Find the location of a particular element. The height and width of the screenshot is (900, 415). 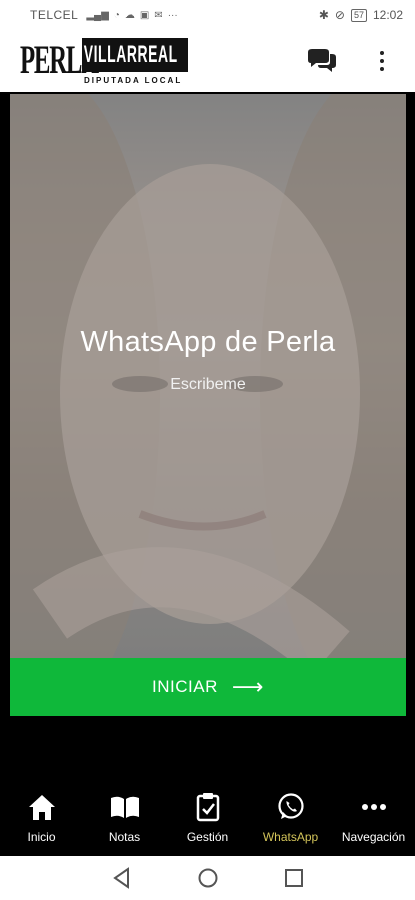

hero-subtitle: Escribeme is located at coordinates (208, 384).